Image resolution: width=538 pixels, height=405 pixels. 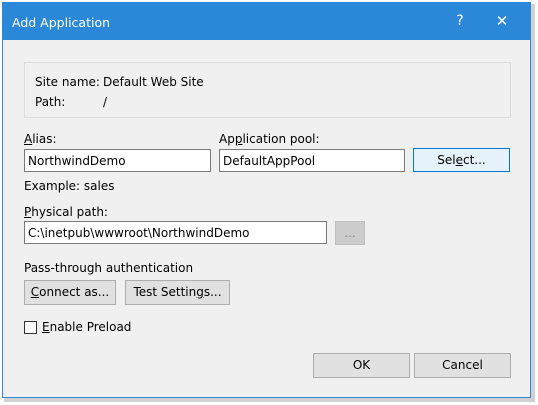 What do you see at coordinates (459, 160) in the screenshot?
I see `select-button-mnemonic: e` at bounding box center [459, 160].